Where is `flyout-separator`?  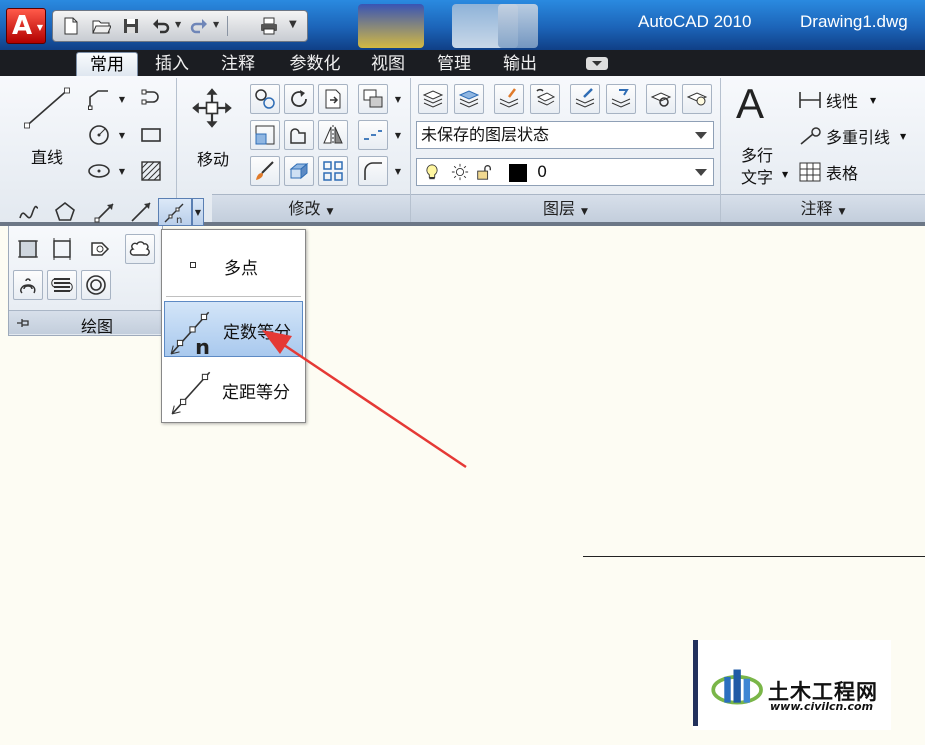 flyout-separator is located at coordinates (233, 296).